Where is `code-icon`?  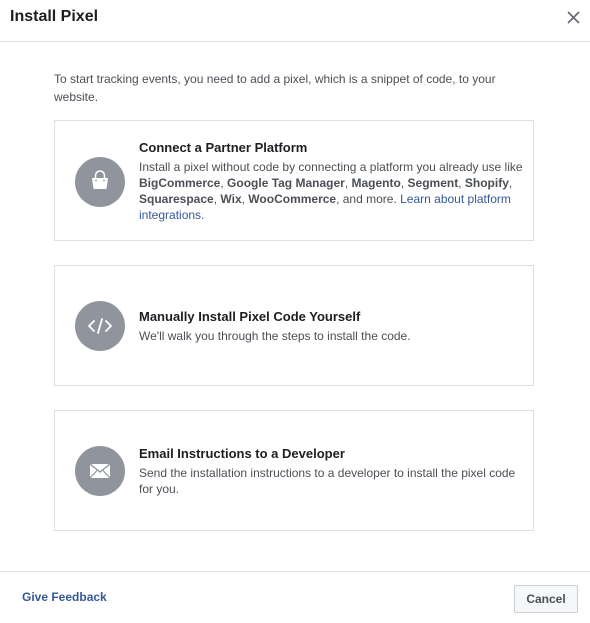 code-icon is located at coordinates (100, 326).